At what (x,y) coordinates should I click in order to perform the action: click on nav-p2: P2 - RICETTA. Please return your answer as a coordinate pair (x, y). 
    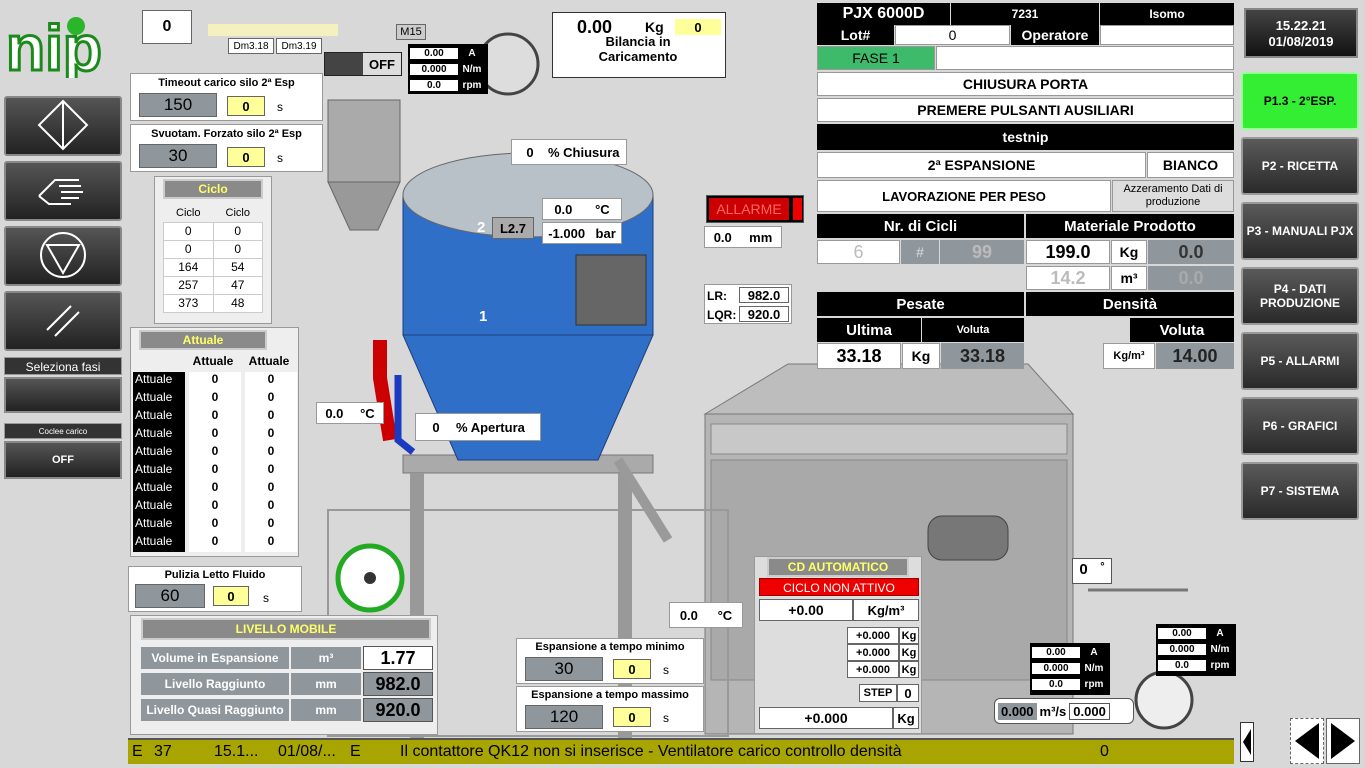
    Looking at the image, I should click on (1300, 166).